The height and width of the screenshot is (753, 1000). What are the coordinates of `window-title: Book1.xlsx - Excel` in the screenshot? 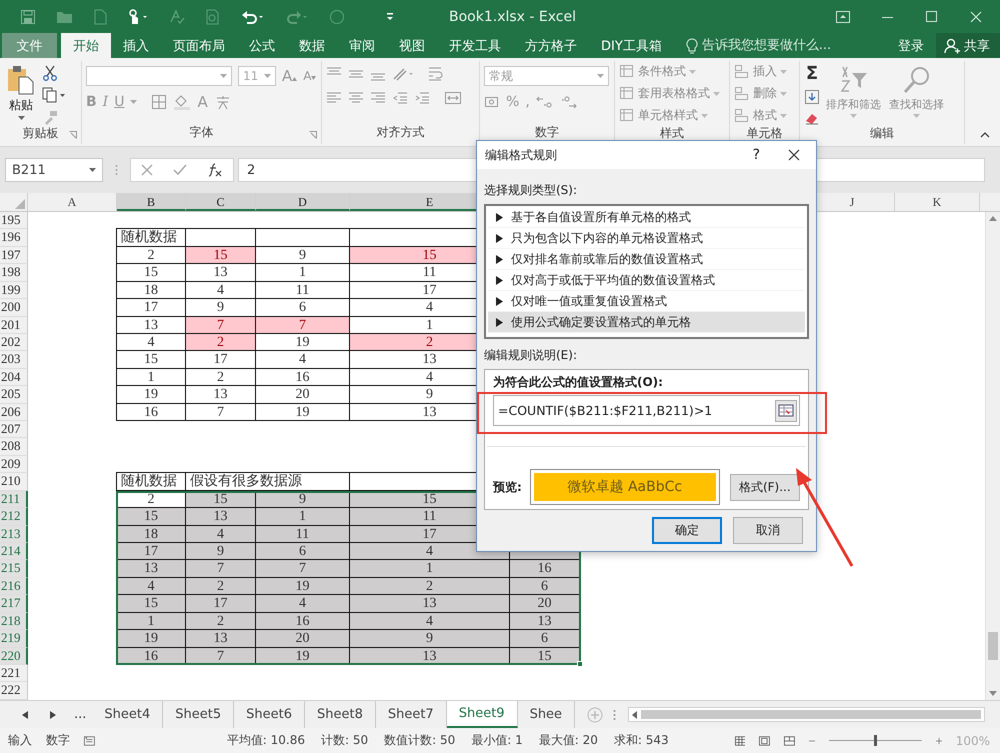 It's located at (513, 16).